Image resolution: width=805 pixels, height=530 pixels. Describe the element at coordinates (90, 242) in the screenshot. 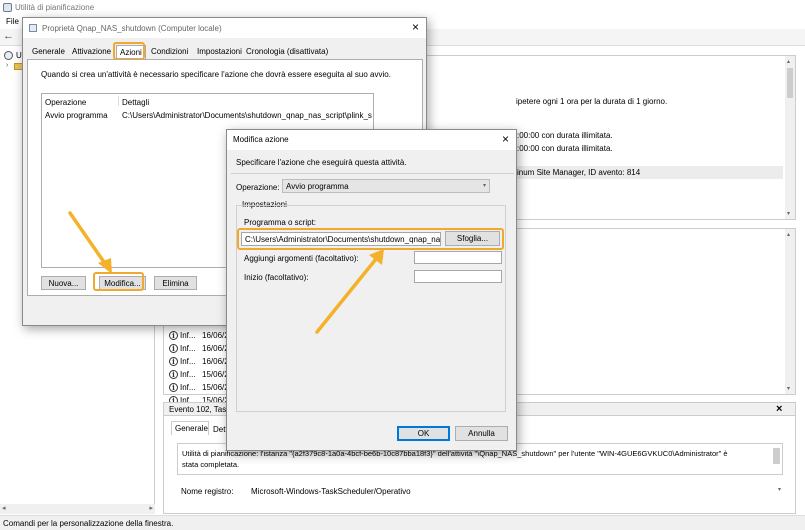

I see `arrow-to-edit-button` at that location.